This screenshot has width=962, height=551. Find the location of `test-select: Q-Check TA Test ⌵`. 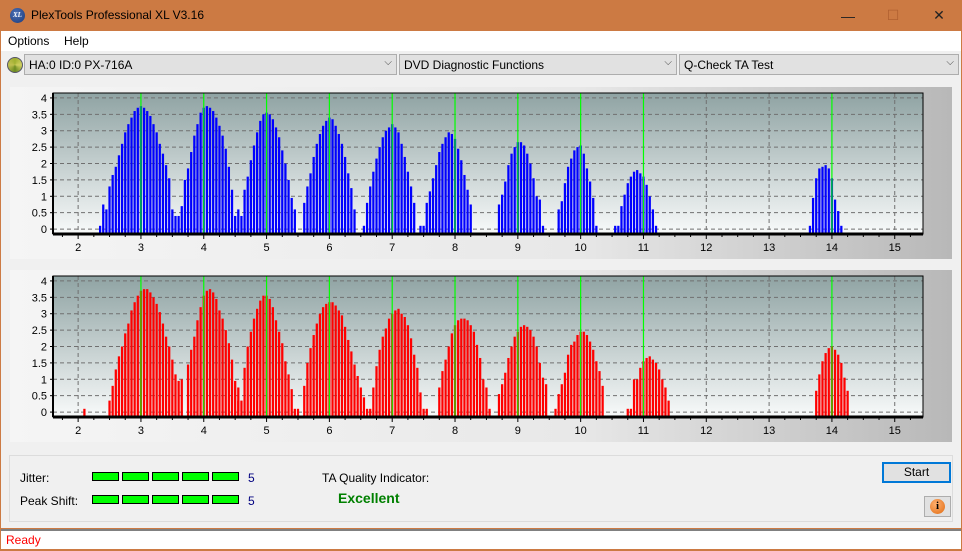

test-select: Q-Check TA Test ⌵ is located at coordinates (819, 64).